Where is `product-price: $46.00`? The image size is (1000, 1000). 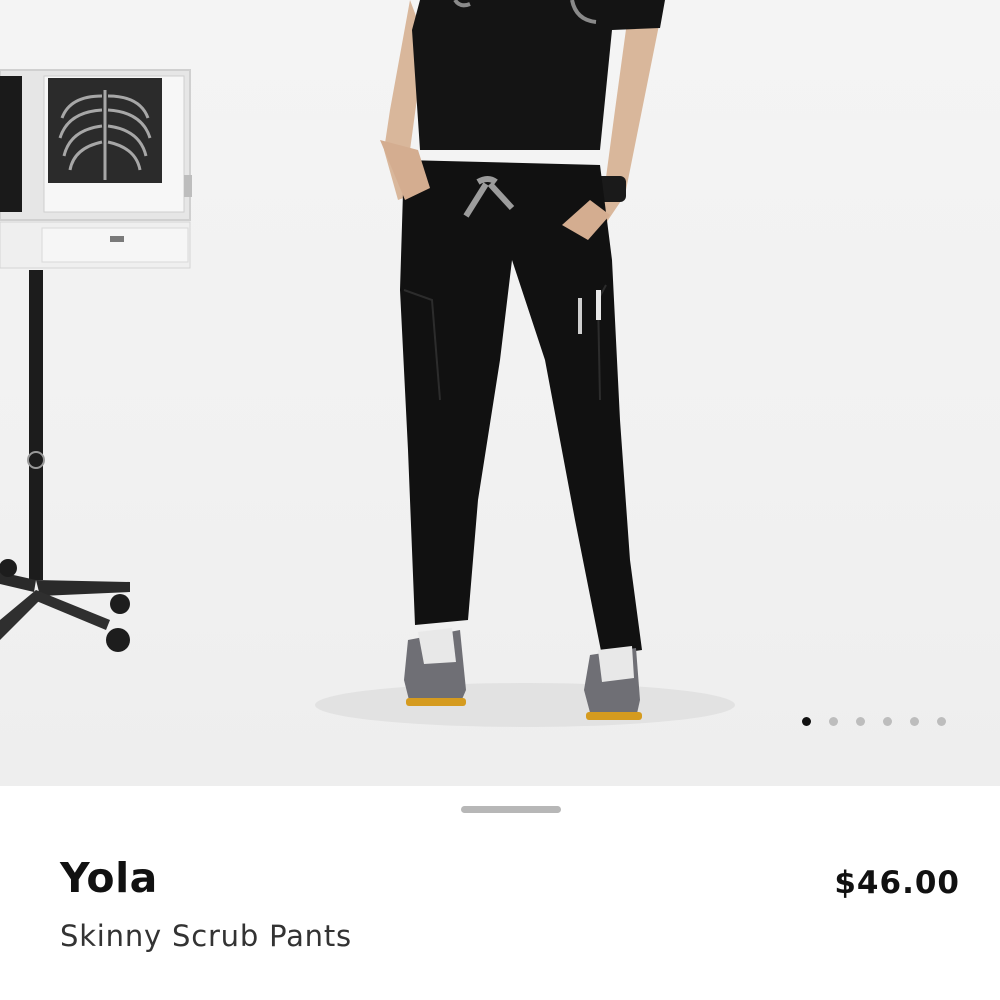
product-price: $46.00 is located at coordinates (897, 883).